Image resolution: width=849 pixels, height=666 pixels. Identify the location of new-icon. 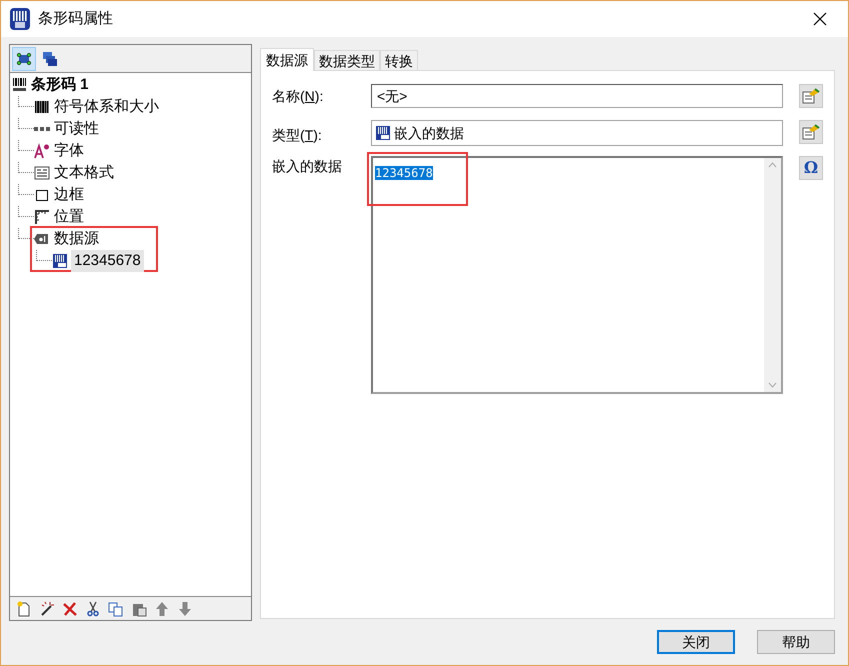
(24, 608).